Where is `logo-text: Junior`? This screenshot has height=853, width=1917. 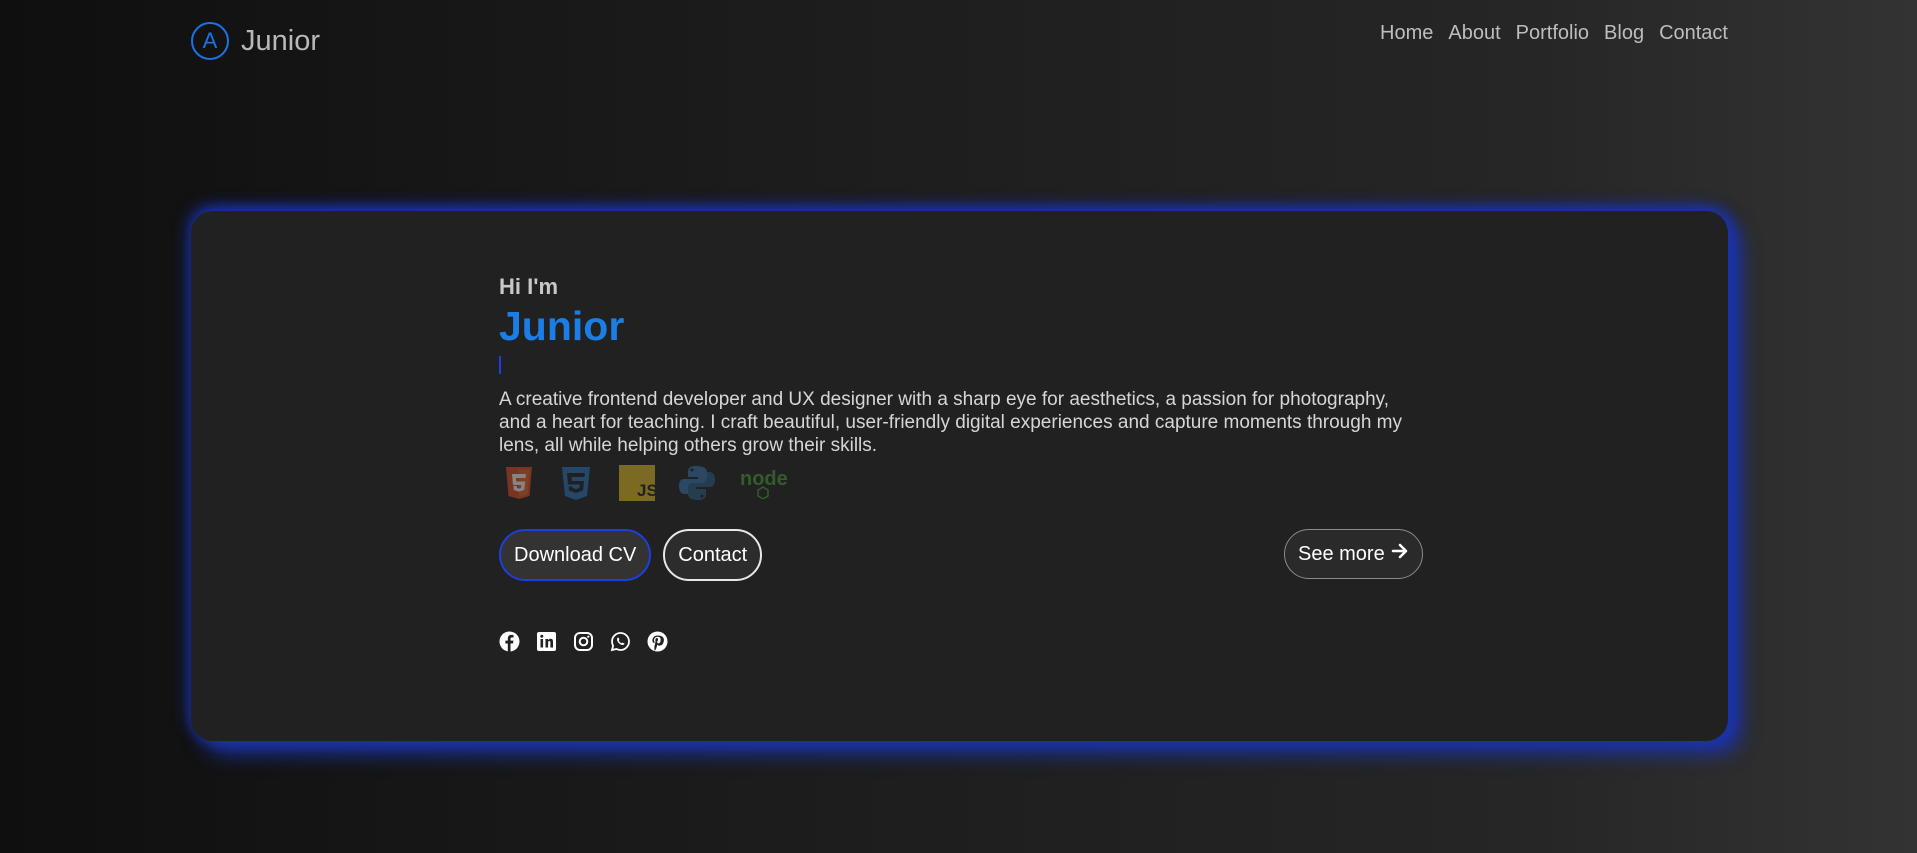
logo-text: Junior is located at coordinates (280, 40).